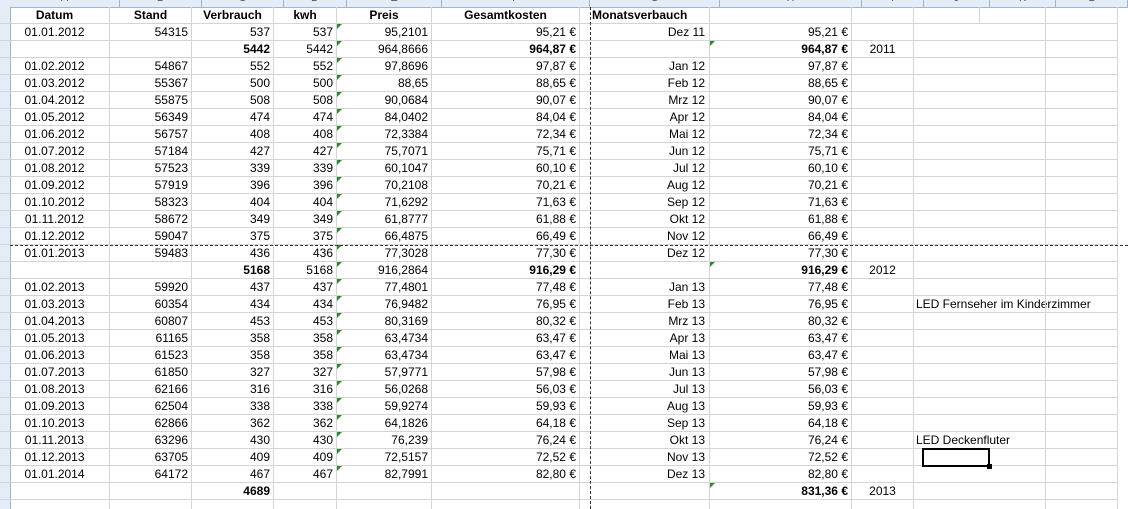 The image size is (1128, 509). I want to click on cell-c: 349, so click(233, 219).